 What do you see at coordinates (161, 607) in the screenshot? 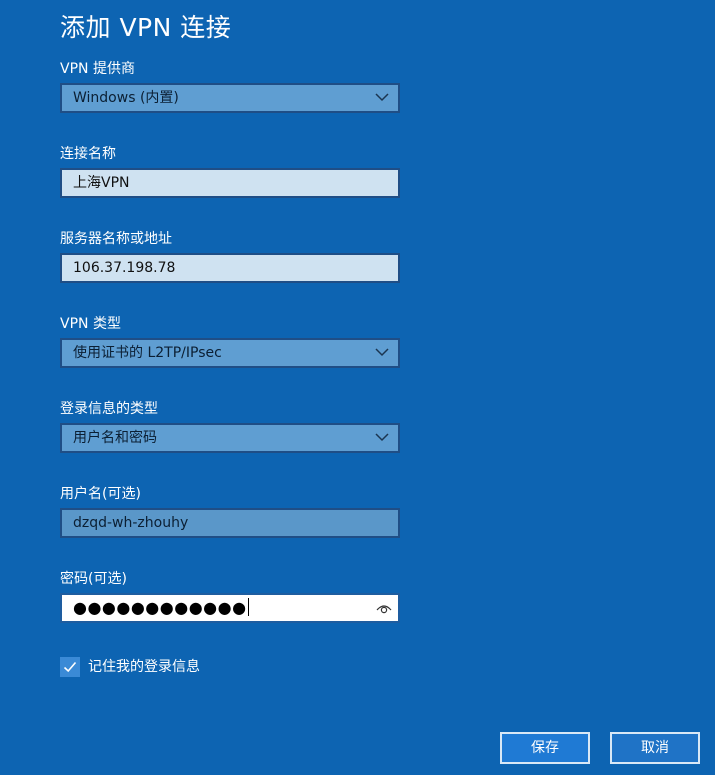
I see `password-mask: ●●●●●●●●●●●●` at bounding box center [161, 607].